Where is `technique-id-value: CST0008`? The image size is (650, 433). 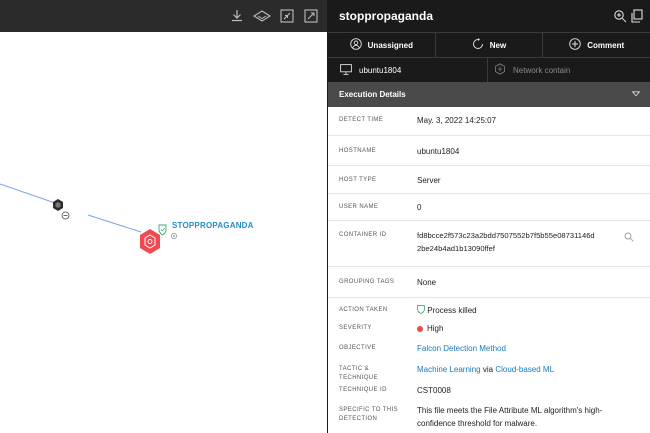 technique-id-value: CST0008 is located at coordinates (434, 390).